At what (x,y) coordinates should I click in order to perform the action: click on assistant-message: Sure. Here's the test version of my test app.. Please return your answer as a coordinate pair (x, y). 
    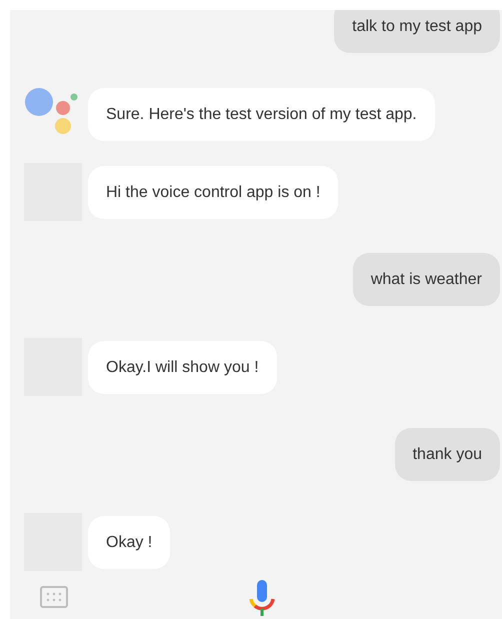
    Looking at the image, I should click on (261, 114).